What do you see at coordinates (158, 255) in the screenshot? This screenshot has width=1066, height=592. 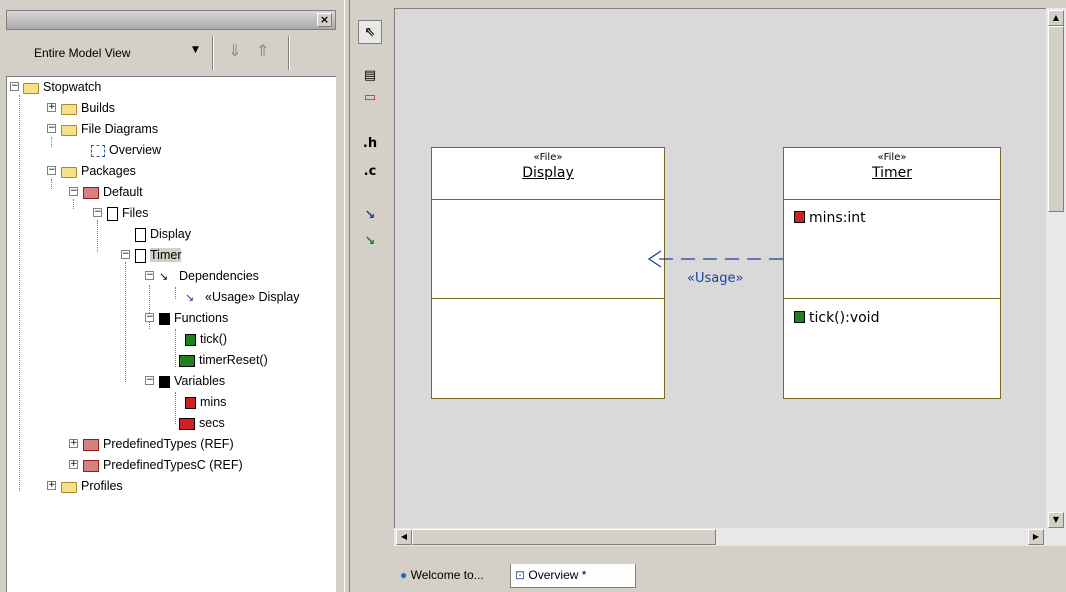 I see `tree-item-timer: Timer` at bounding box center [158, 255].